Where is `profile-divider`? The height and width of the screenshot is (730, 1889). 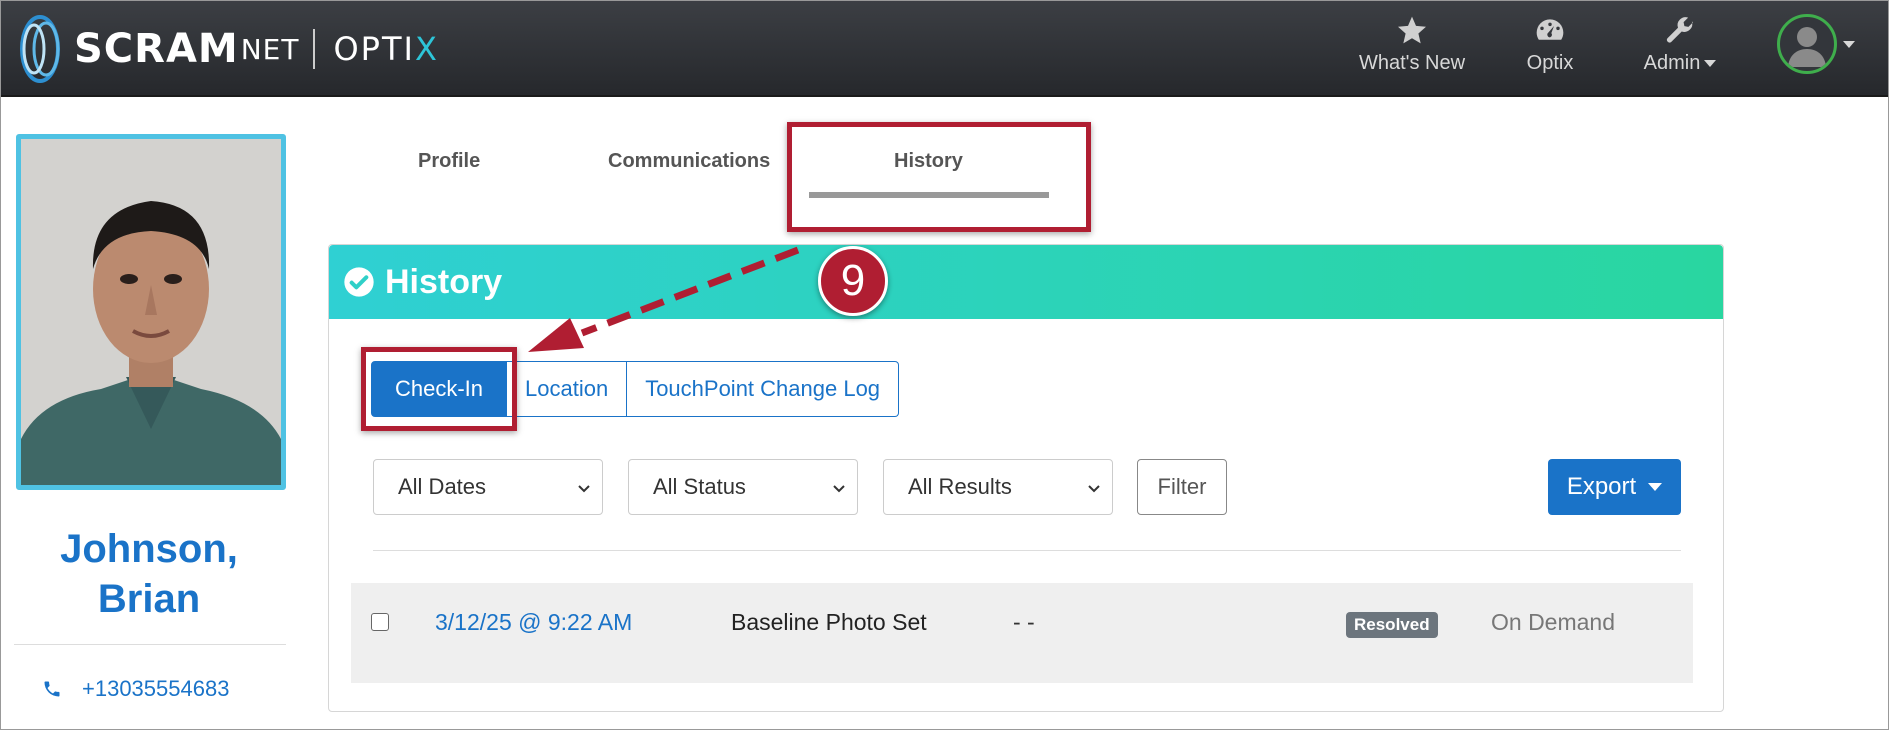 profile-divider is located at coordinates (150, 644).